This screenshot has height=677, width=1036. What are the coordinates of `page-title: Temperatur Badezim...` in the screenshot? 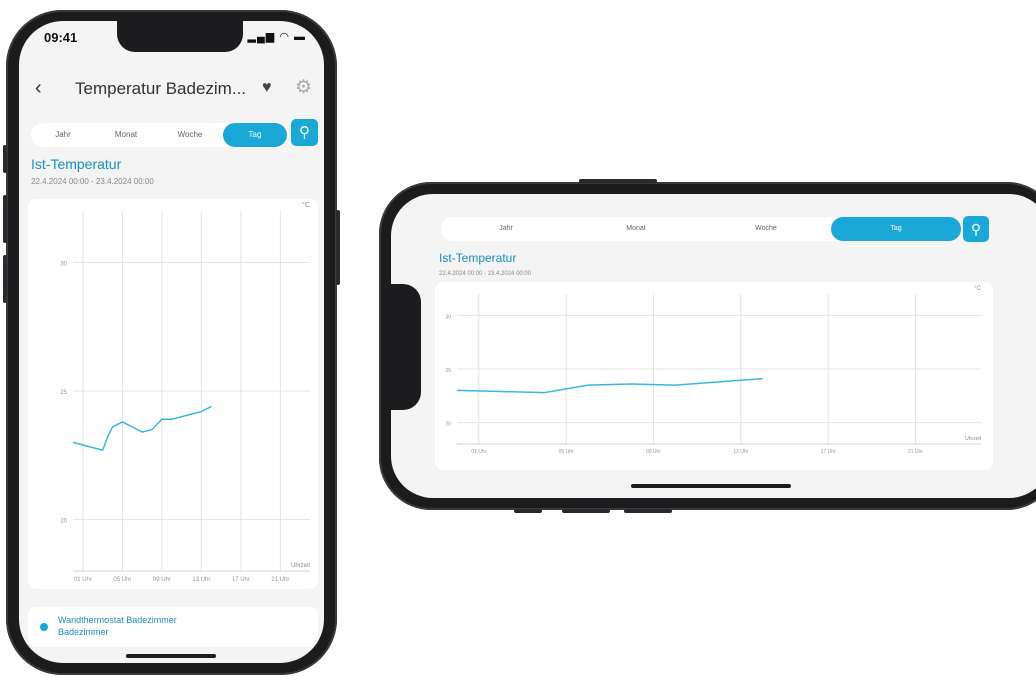 It's located at (161, 88).